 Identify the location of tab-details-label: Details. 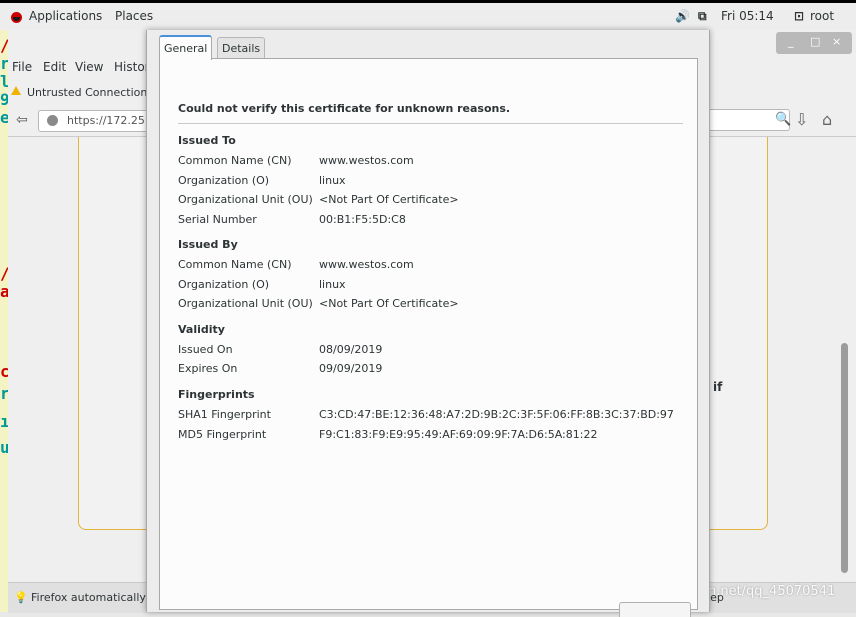
(241, 48).